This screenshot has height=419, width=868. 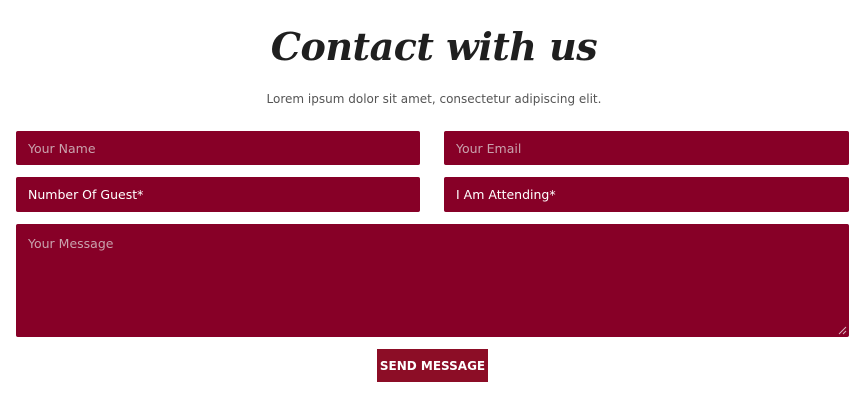 I want to click on name-input, so click(x=218, y=148).